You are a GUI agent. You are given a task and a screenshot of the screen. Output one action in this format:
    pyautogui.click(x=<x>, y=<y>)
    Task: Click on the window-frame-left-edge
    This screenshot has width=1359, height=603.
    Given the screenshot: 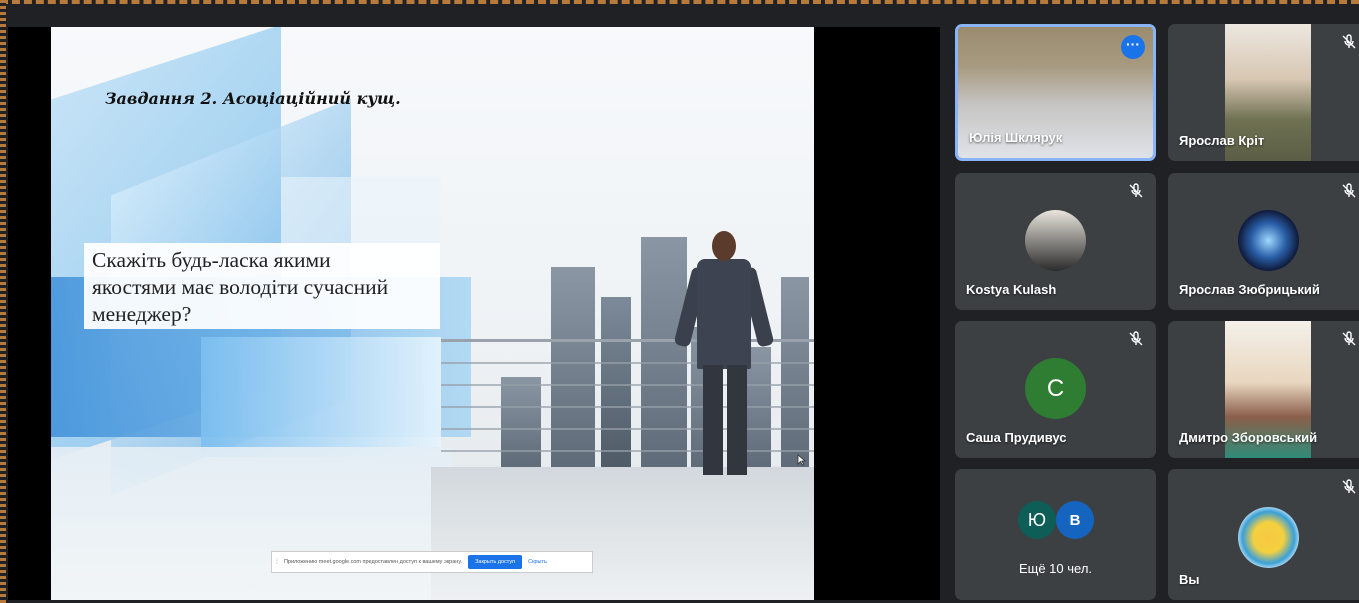 What is the action you would take?
    pyautogui.click(x=3, y=301)
    